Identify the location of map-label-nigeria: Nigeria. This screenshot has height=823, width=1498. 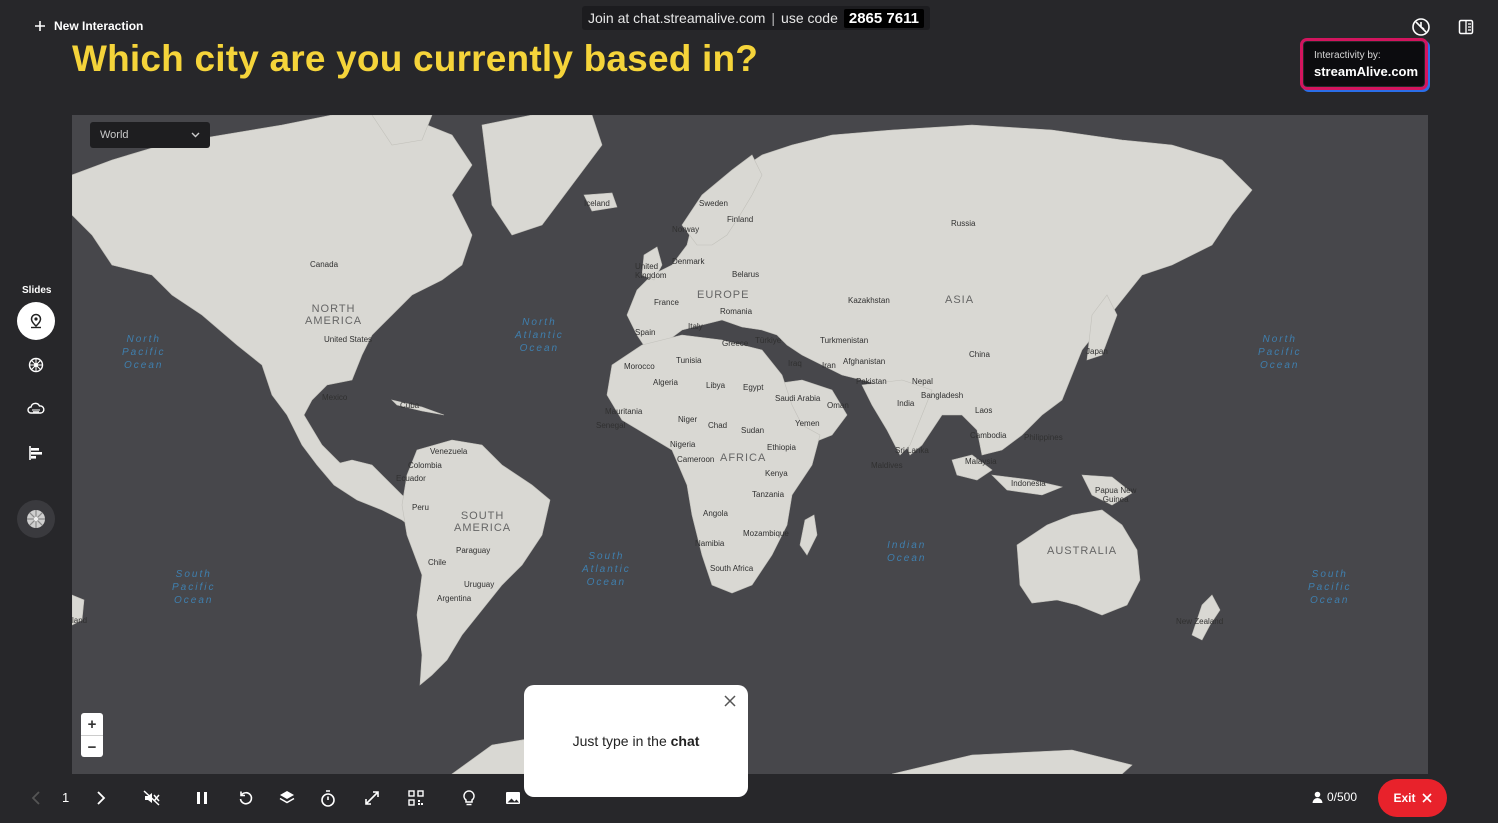
(683, 444).